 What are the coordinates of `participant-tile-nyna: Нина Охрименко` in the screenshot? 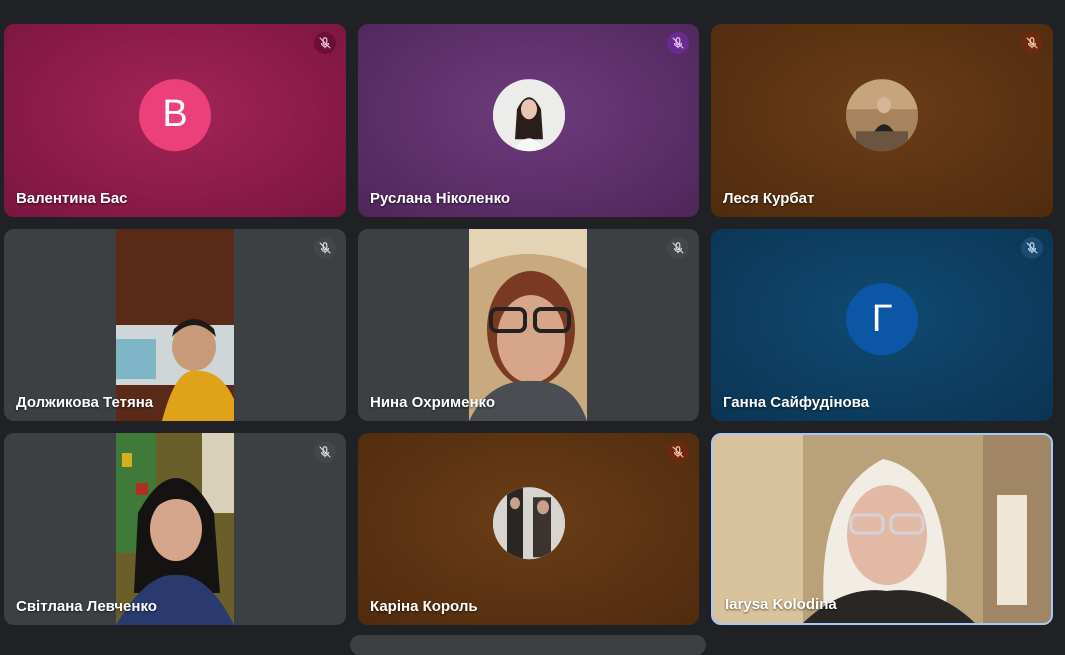 It's located at (528, 325).